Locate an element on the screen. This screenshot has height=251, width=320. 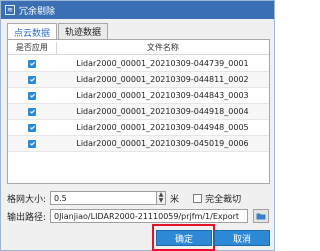
grid-size-row: 格网大小: 0.5 ▲ ▼ 米 完全裁切 is located at coordinates (124, 198).